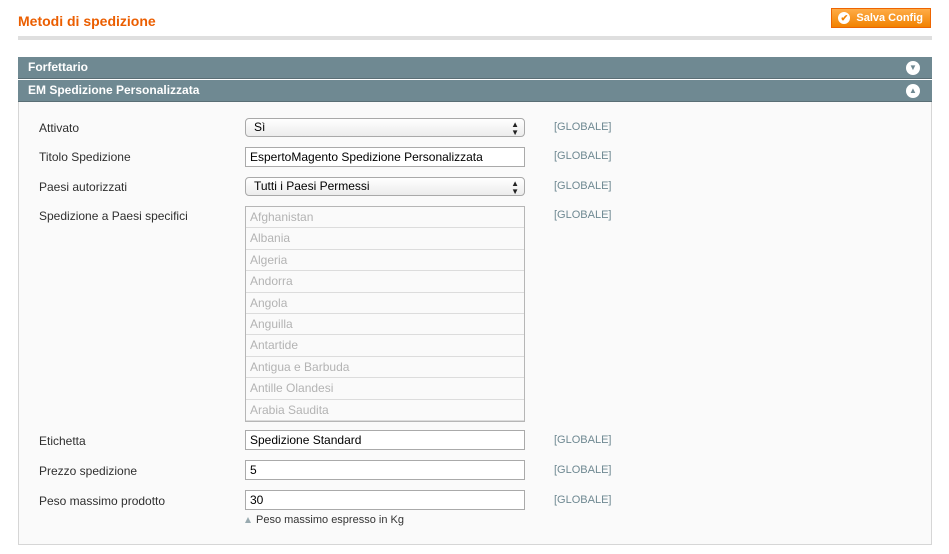 This screenshot has width=949, height=554. I want to click on note-triangle-icon, so click(248, 520).